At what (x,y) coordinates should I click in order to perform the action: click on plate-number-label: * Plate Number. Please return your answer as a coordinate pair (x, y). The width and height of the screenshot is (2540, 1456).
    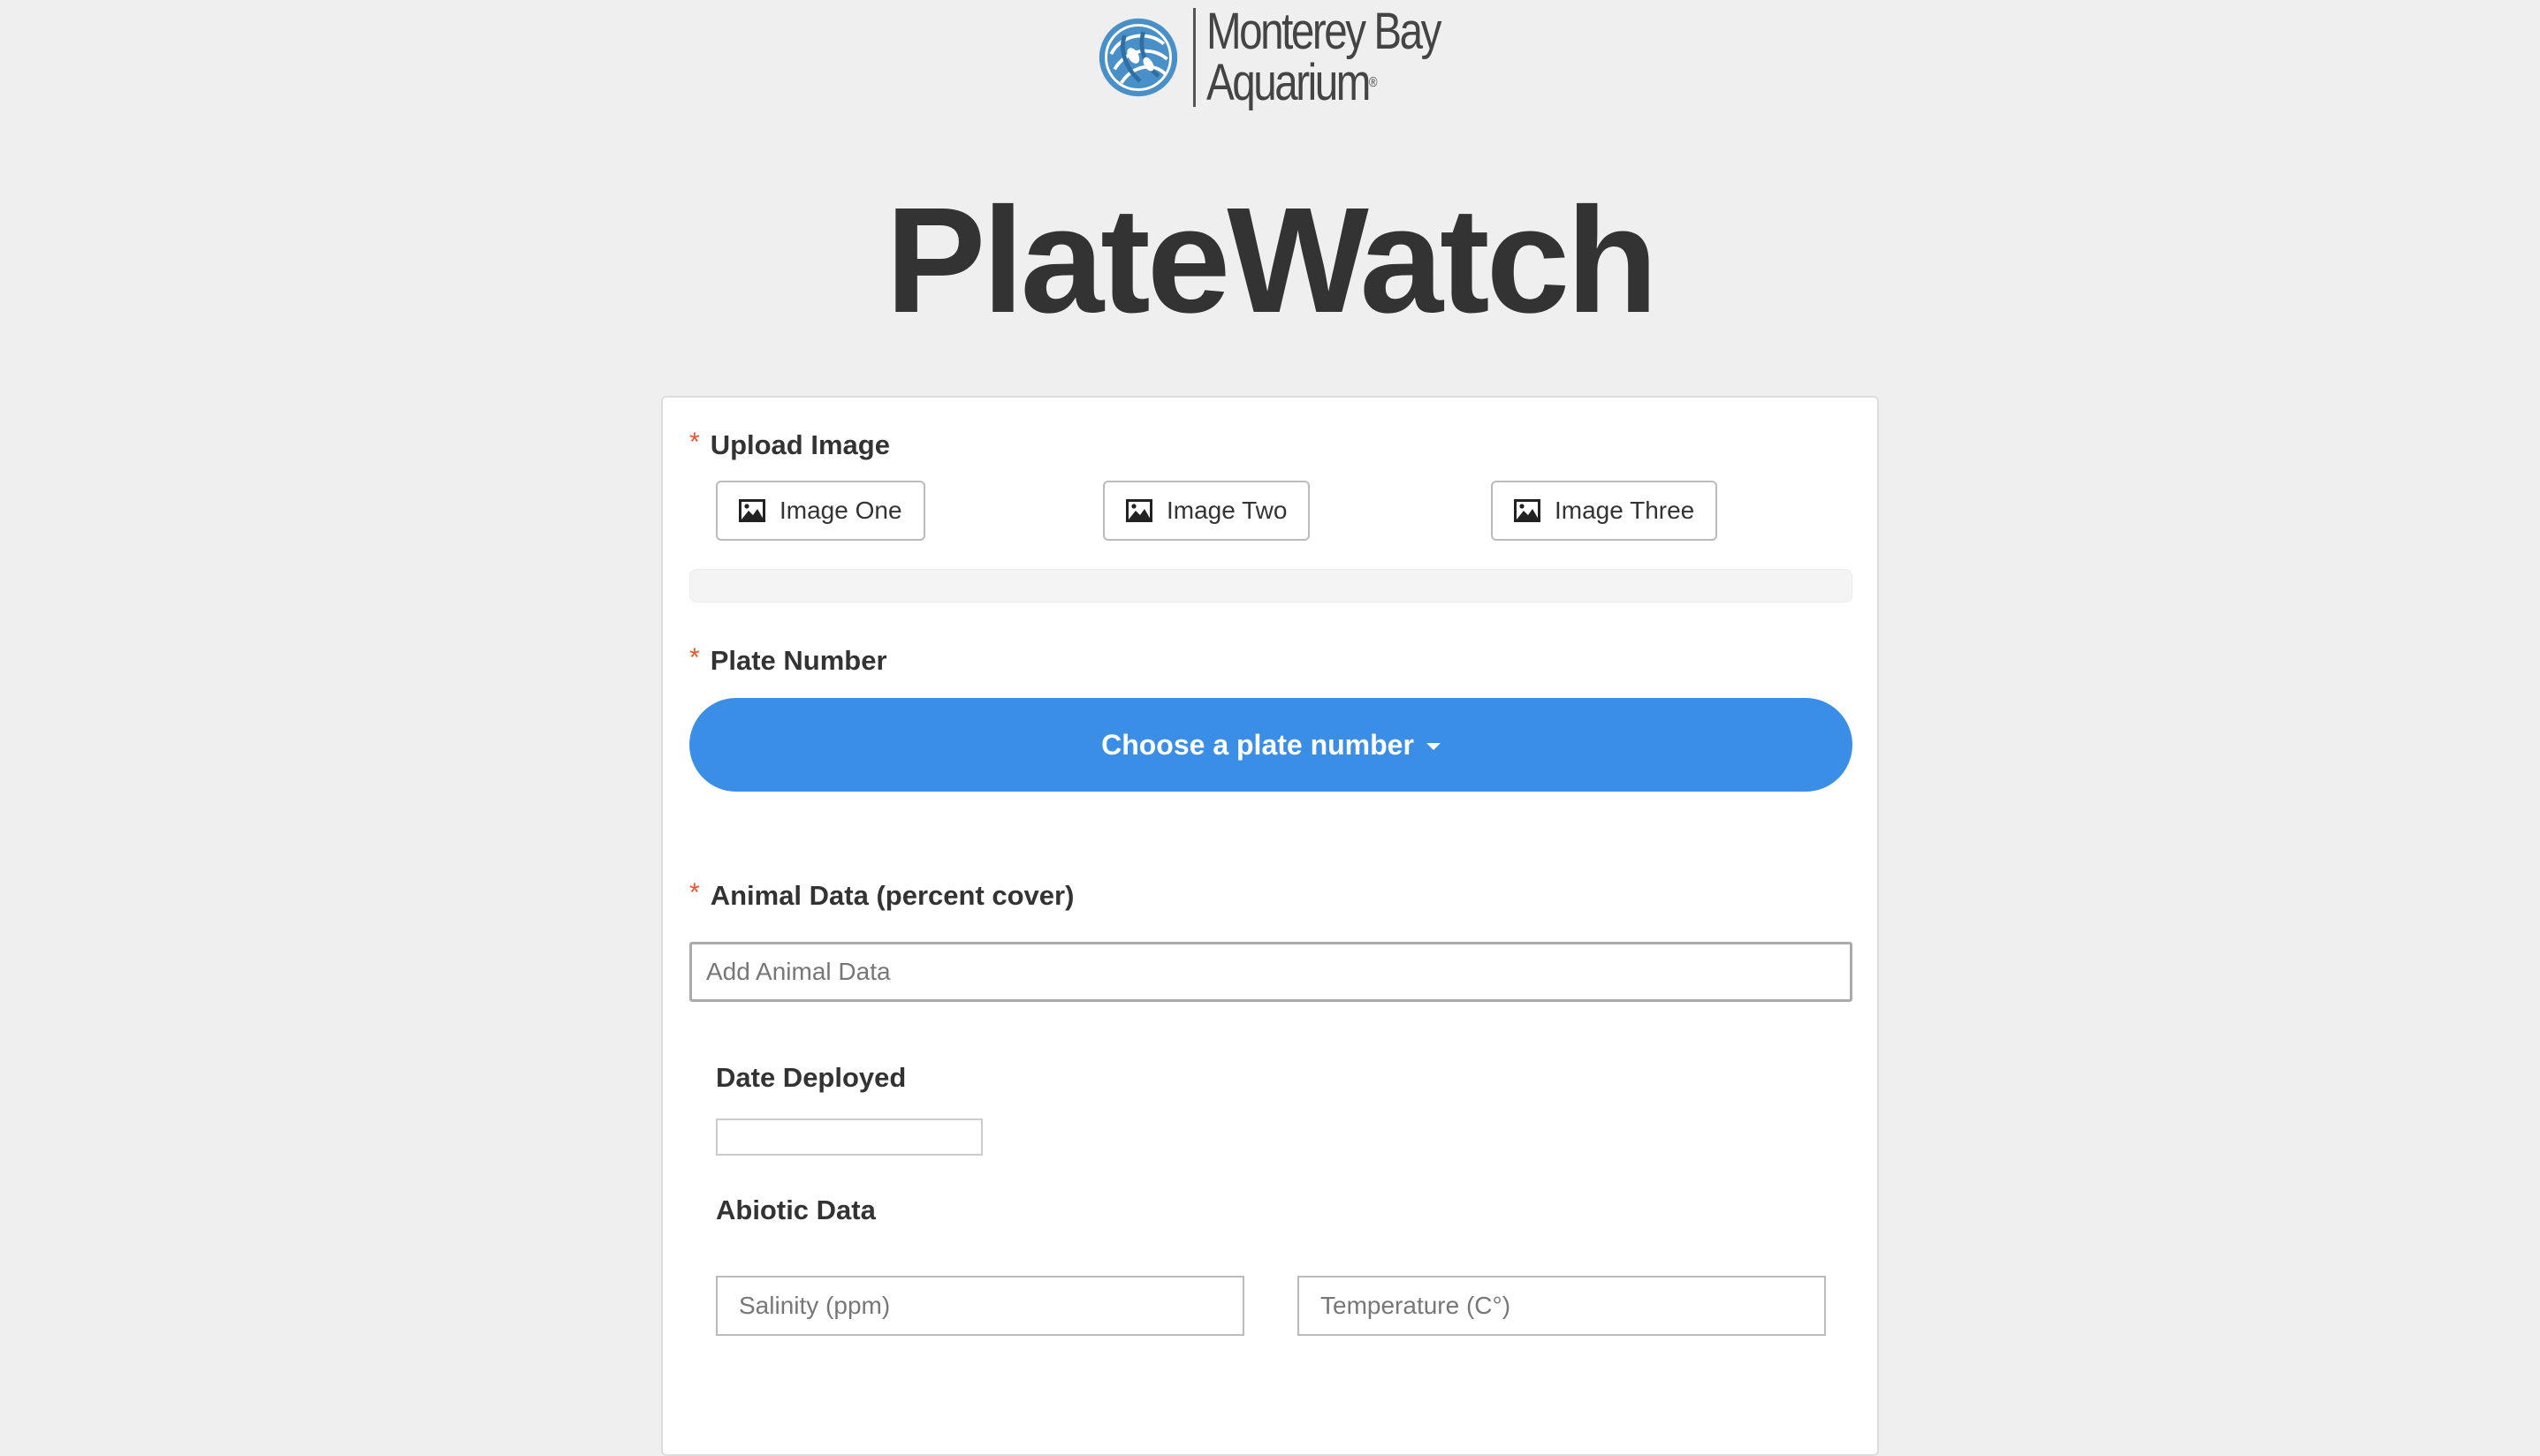
    Looking at the image, I should click on (788, 661).